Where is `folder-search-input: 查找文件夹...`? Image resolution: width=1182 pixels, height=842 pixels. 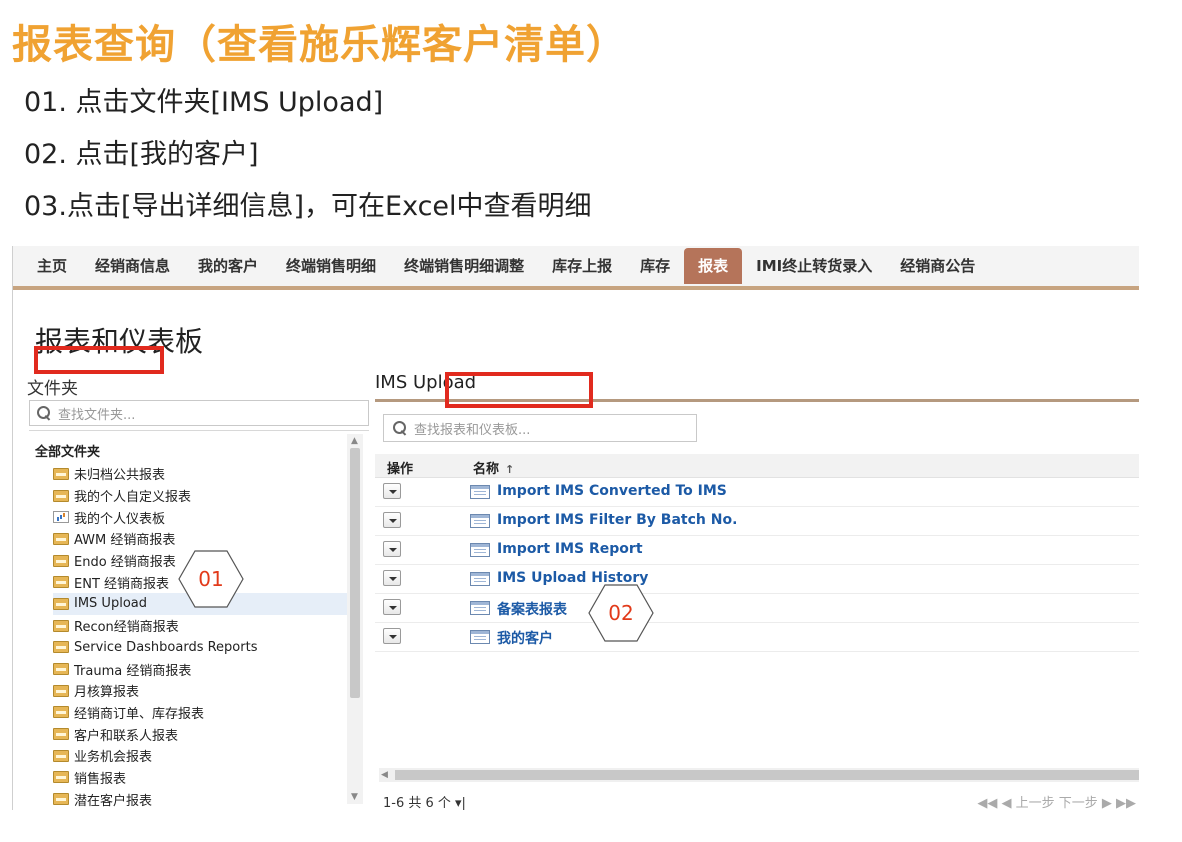 folder-search-input: 查找文件夹... is located at coordinates (199, 413).